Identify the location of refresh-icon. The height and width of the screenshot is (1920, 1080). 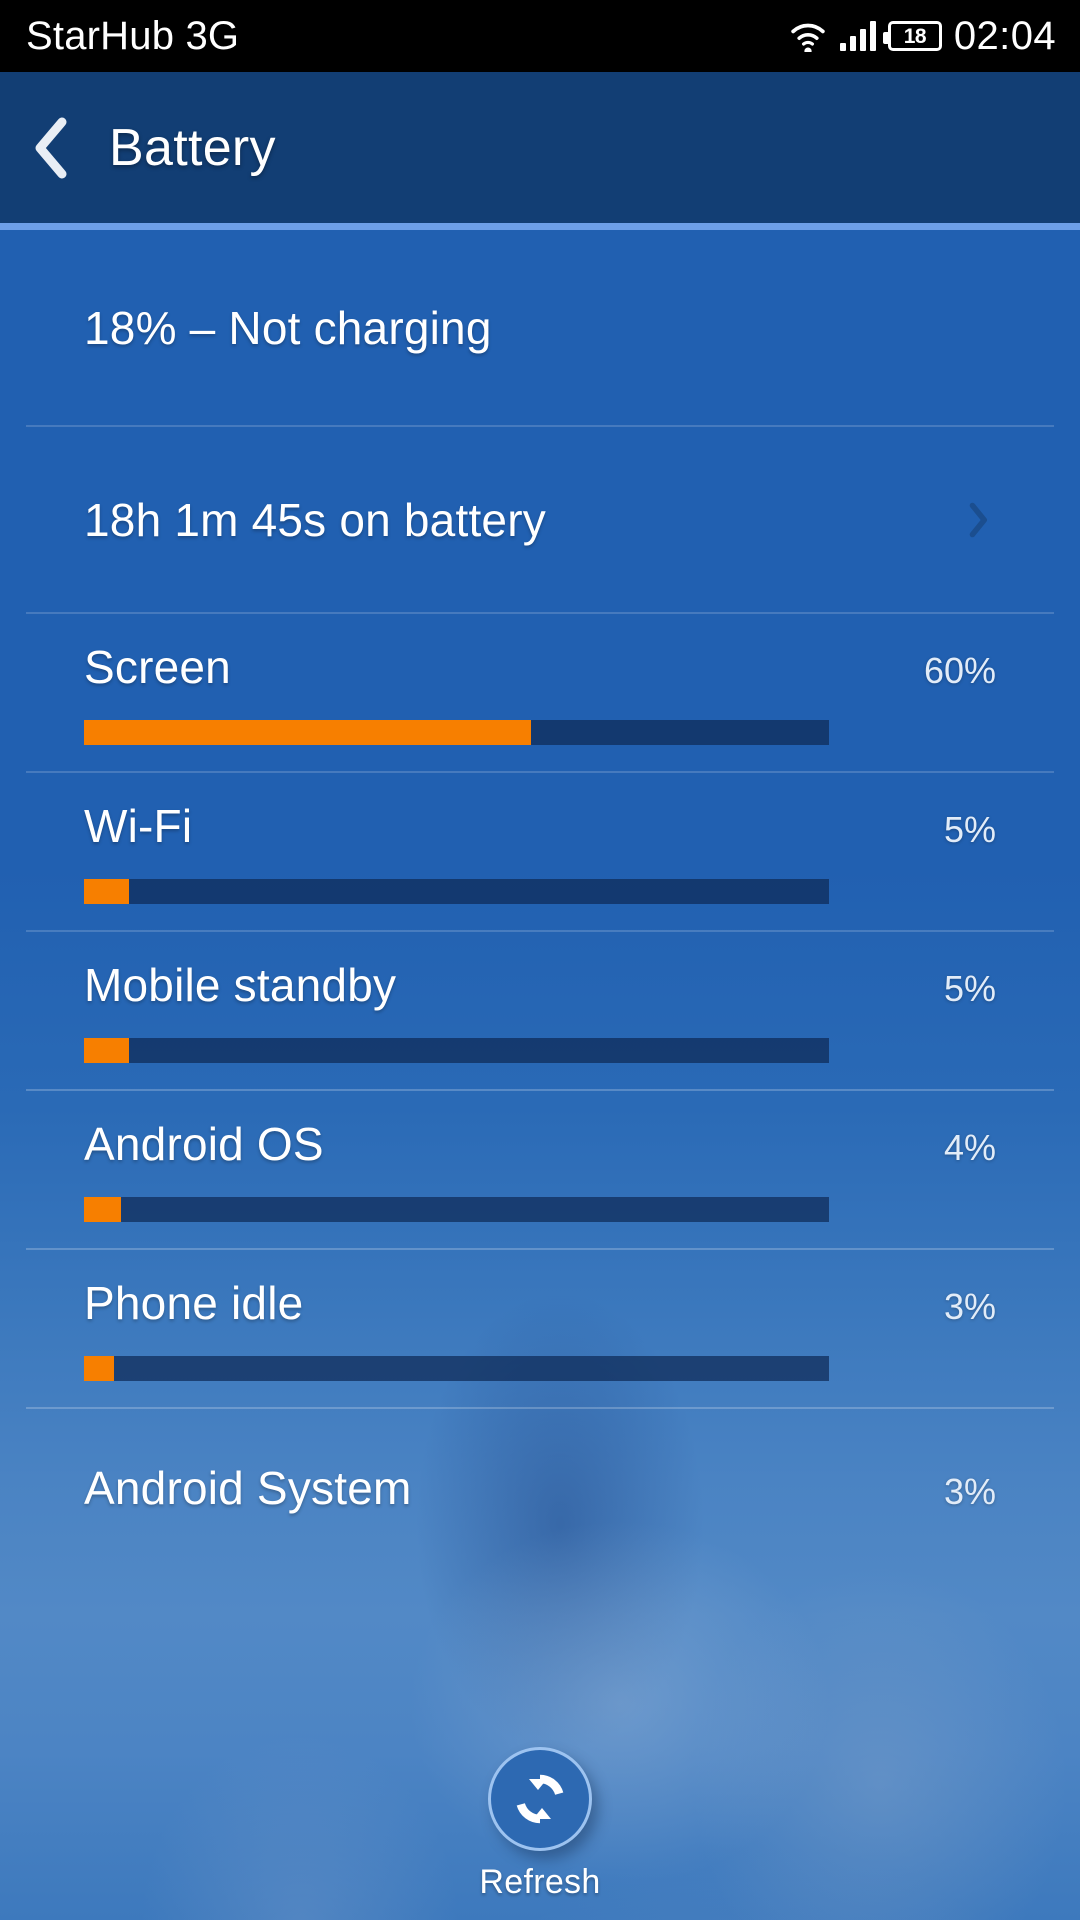
(540, 1799).